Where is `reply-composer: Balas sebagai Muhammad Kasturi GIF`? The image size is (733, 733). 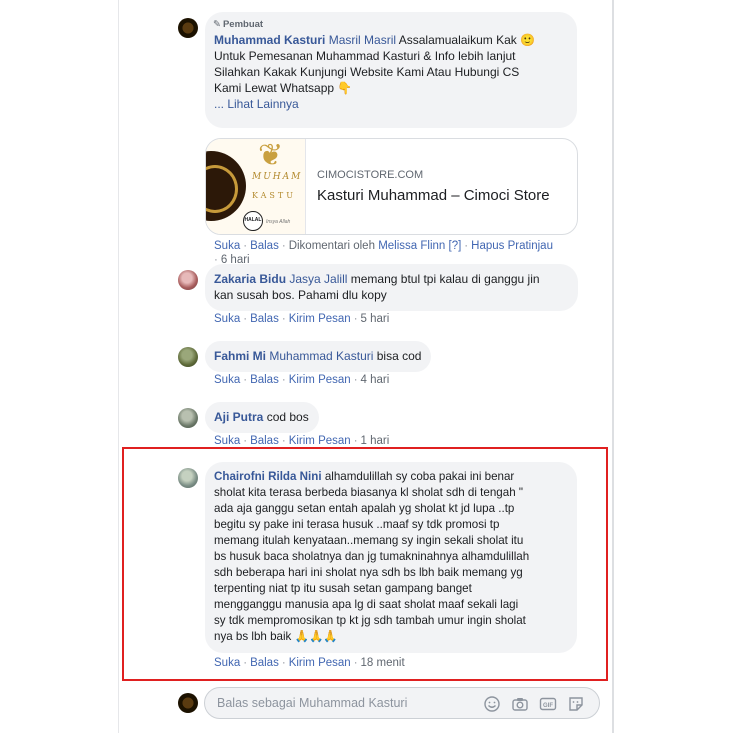
reply-composer: Balas sebagai Muhammad Kasturi GIF is located at coordinates (390, 703).